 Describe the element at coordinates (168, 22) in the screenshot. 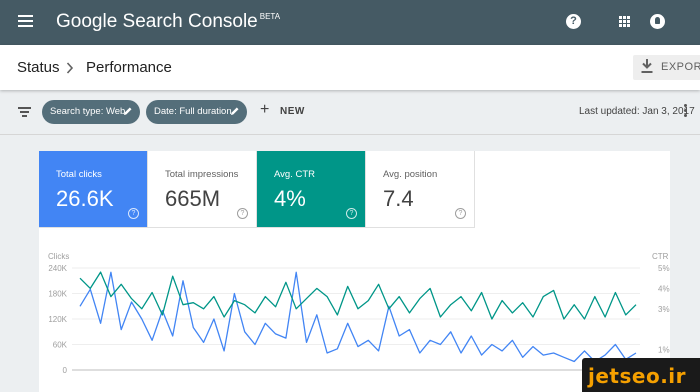

I see `app-title: Google Search Console BETA` at that location.